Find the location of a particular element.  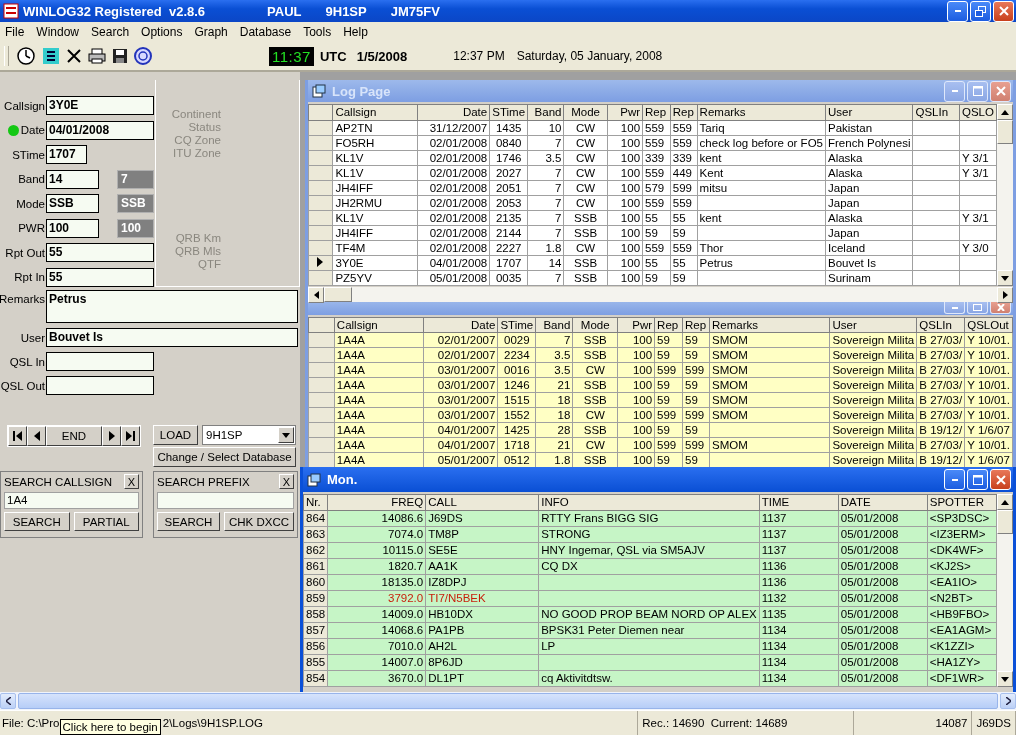

column-header: SPOTTER is located at coordinates (962, 502).